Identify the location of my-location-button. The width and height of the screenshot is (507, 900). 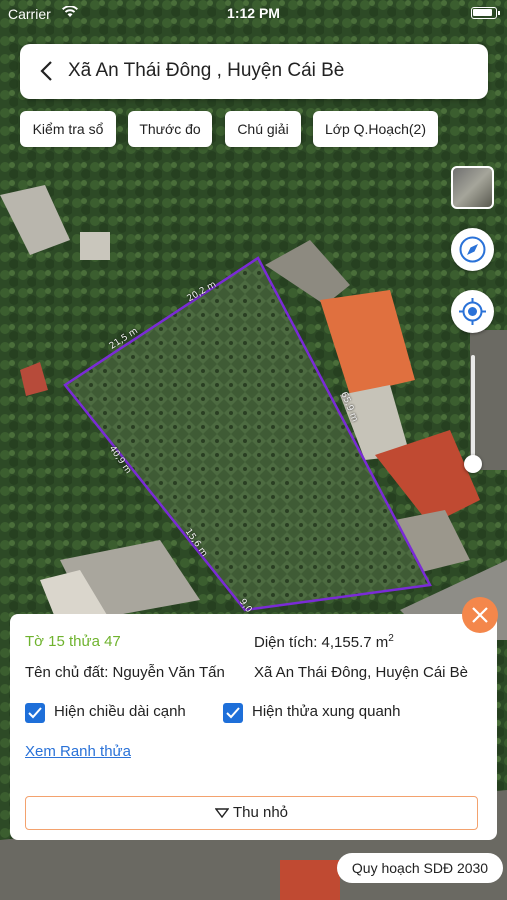
(472, 311).